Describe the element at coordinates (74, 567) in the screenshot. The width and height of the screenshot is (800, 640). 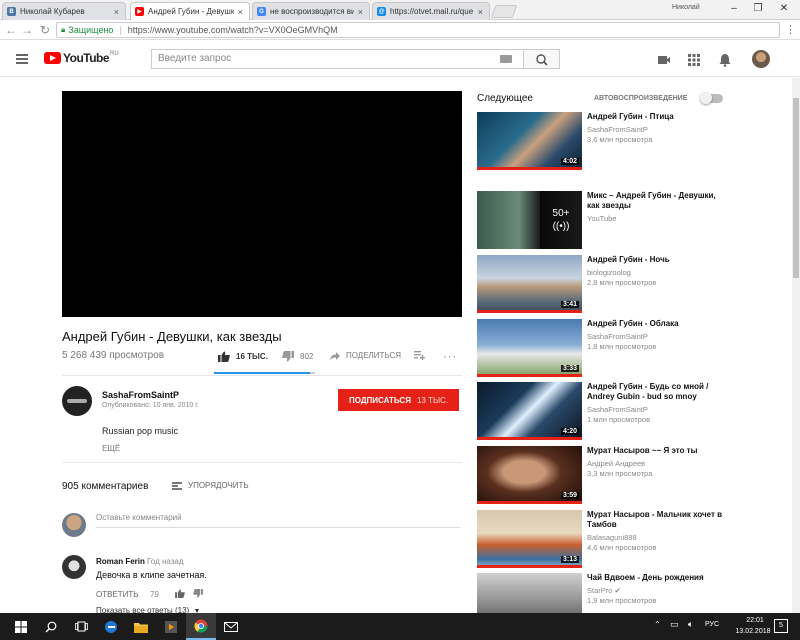
I see `commenter-avatar` at that location.